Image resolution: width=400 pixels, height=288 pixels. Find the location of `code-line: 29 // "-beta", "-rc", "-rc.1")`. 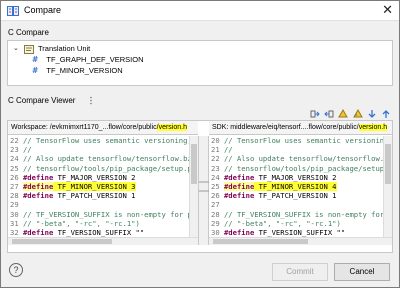

code-line: 29 // "-beta", "-rc", "-rc.1") is located at coordinates (297, 223).